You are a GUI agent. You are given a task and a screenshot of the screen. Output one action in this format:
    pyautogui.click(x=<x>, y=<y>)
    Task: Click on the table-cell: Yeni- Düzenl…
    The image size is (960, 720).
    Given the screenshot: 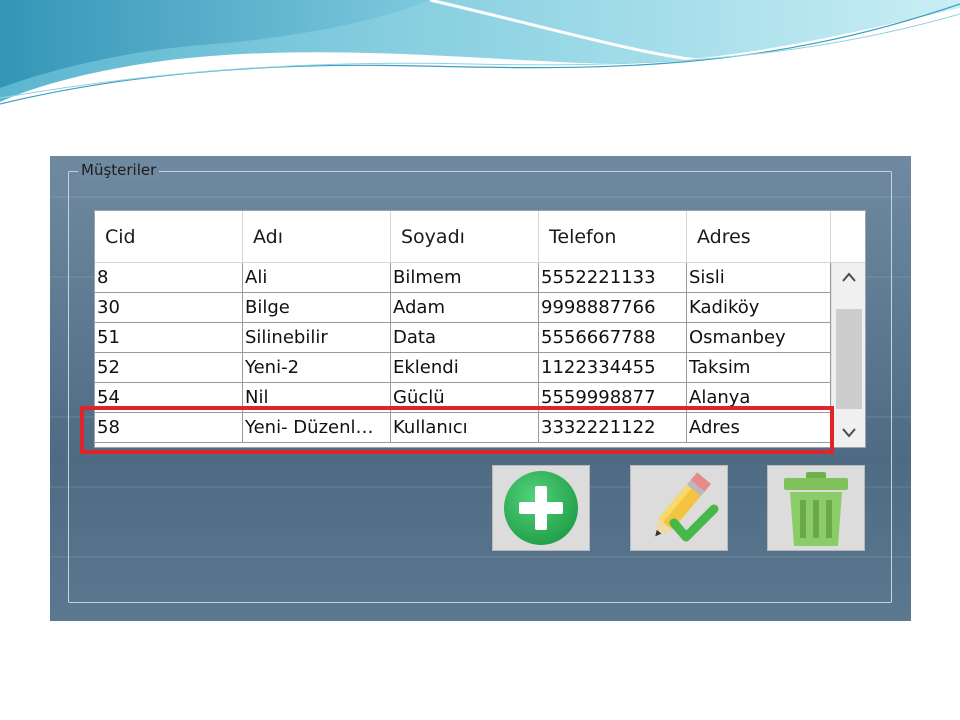 What is the action you would take?
    pyautogui.click(x=317, y=428)
    